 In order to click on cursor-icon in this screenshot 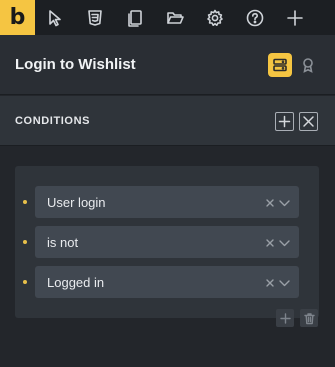, I will do `click(55, 17)`.